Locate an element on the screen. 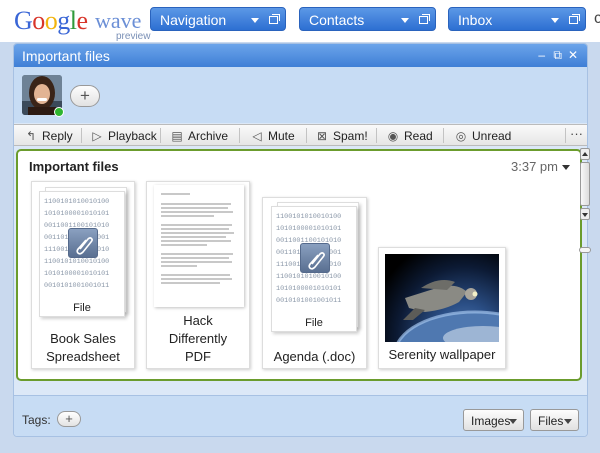  spam-button: ⊠ Spam! is located at coordinates (341, 136).